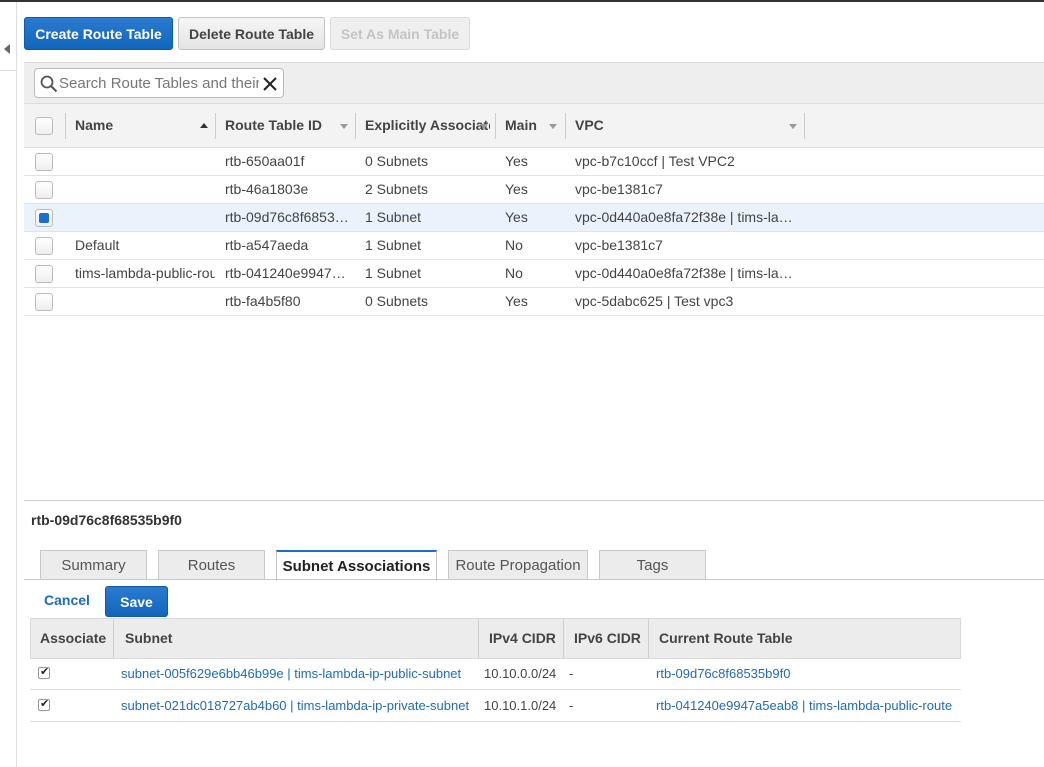 Image resolution: width=1044 pixels, height=767 pixels. I want to click on row-route-table-id: rtb-46a1803e, so click(267, 189).